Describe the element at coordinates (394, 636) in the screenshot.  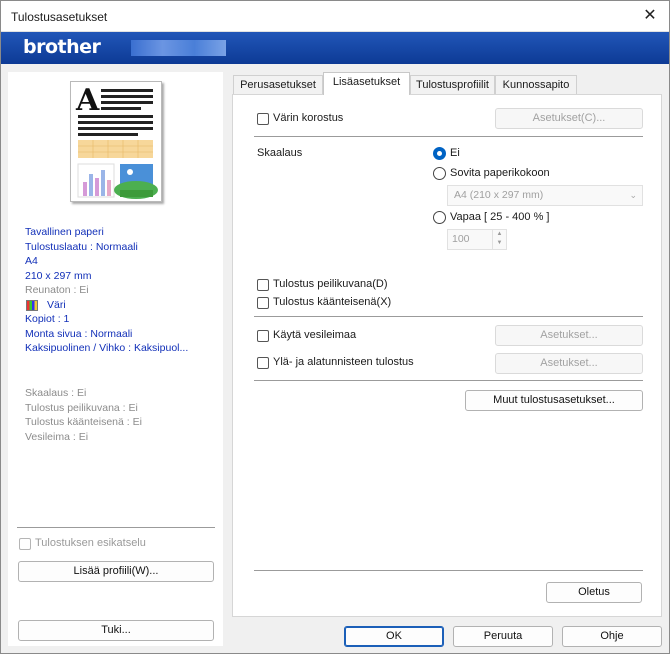
I see `ok-button: OK` at that location.